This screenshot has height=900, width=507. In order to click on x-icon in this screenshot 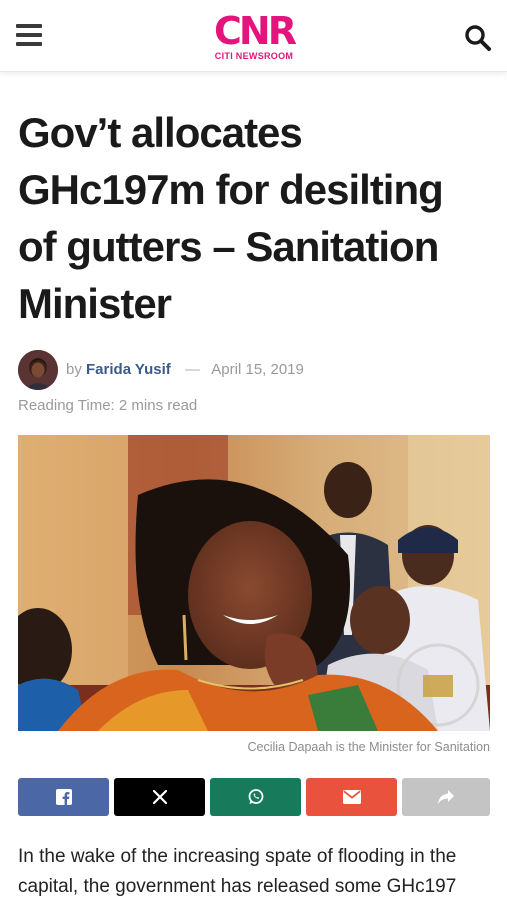, I will do `click(159, 797)`.